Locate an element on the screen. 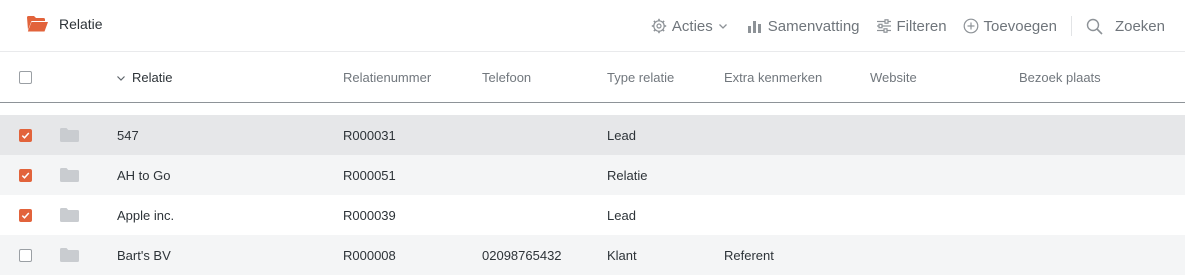  relatienummer: R000008 is located at coordinates (369, 255).